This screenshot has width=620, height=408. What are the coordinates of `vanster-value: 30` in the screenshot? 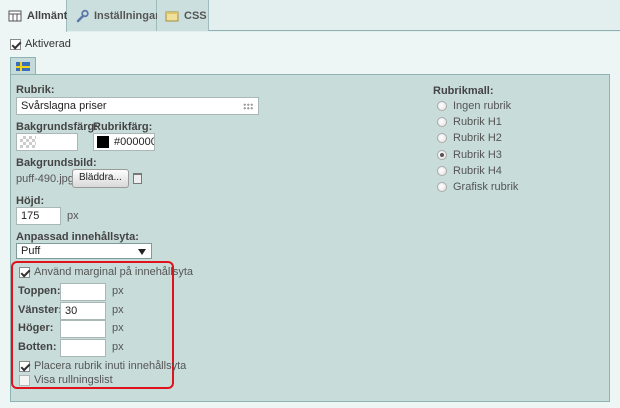 It's located at (71, 311).